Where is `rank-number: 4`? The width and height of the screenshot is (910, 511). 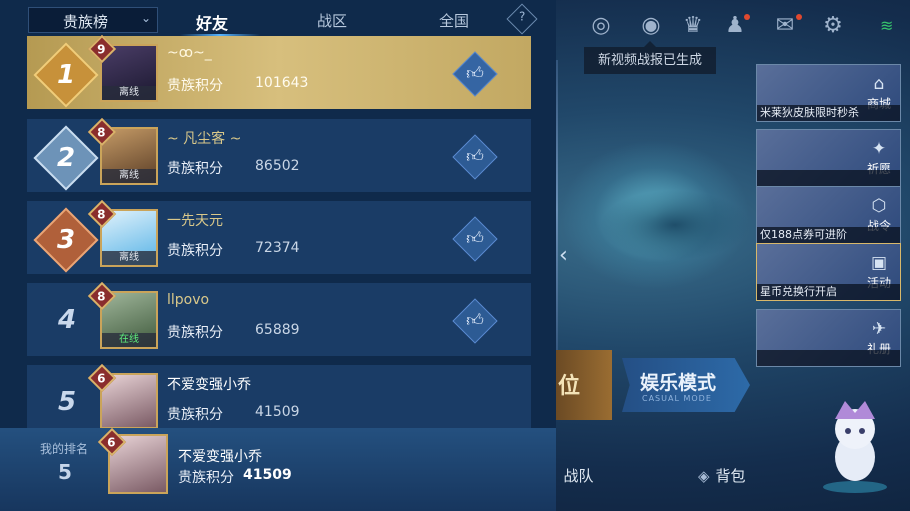
rank-number: 4 is located at coordinates (67, 320).